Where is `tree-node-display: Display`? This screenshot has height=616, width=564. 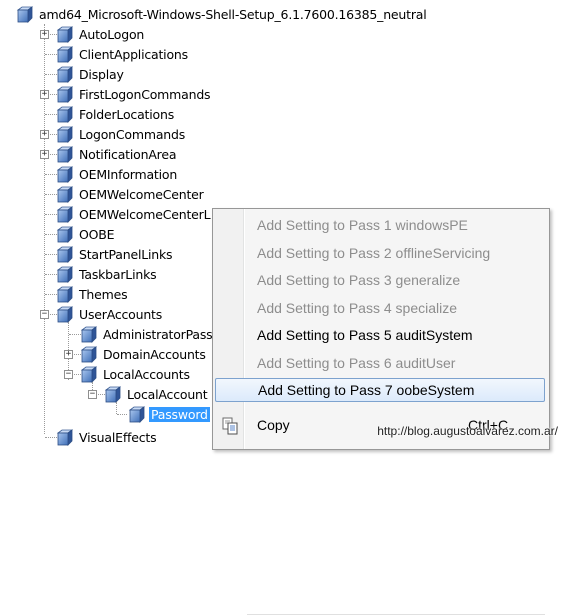 tree-node-display: Display is located at coordinates (91, 74).